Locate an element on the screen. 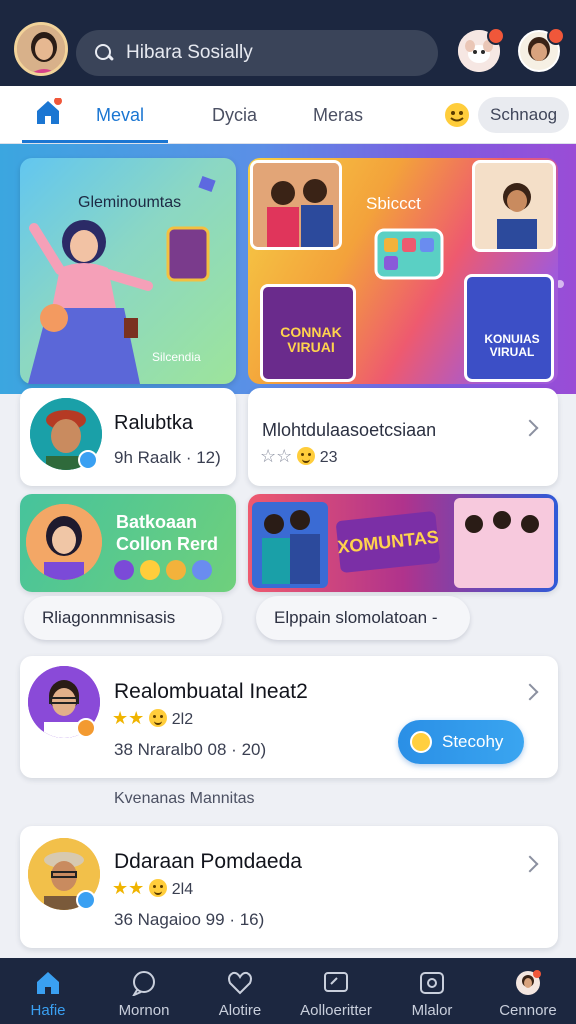 Image resolution: width=576 pixels, height=1024 pixels. chat-icon is located at coordinates (143, 983).